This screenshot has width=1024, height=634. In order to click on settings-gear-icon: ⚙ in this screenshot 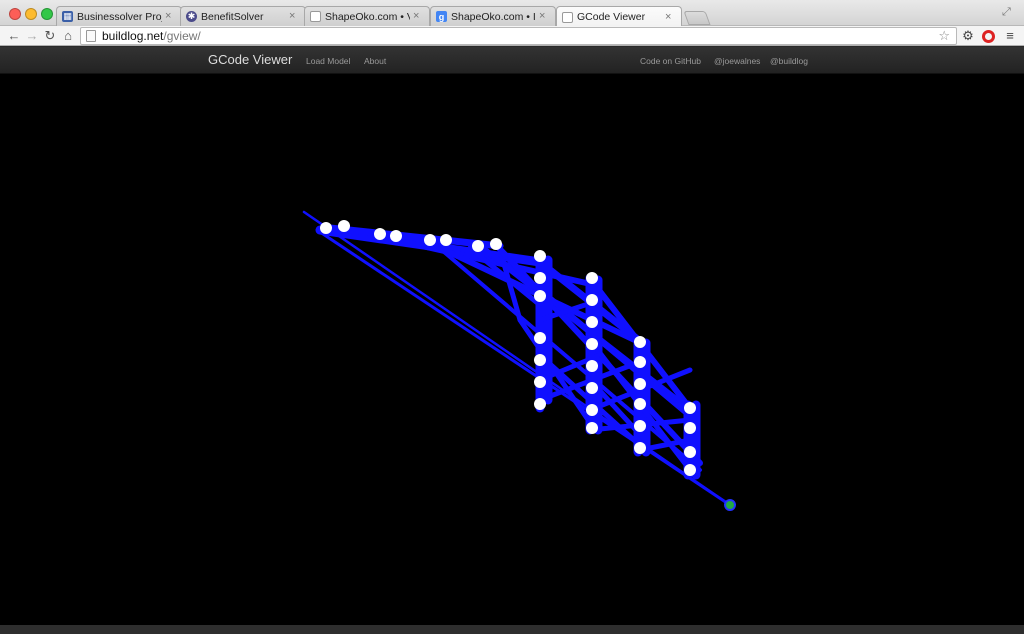, I will do `click(968, 36)`.